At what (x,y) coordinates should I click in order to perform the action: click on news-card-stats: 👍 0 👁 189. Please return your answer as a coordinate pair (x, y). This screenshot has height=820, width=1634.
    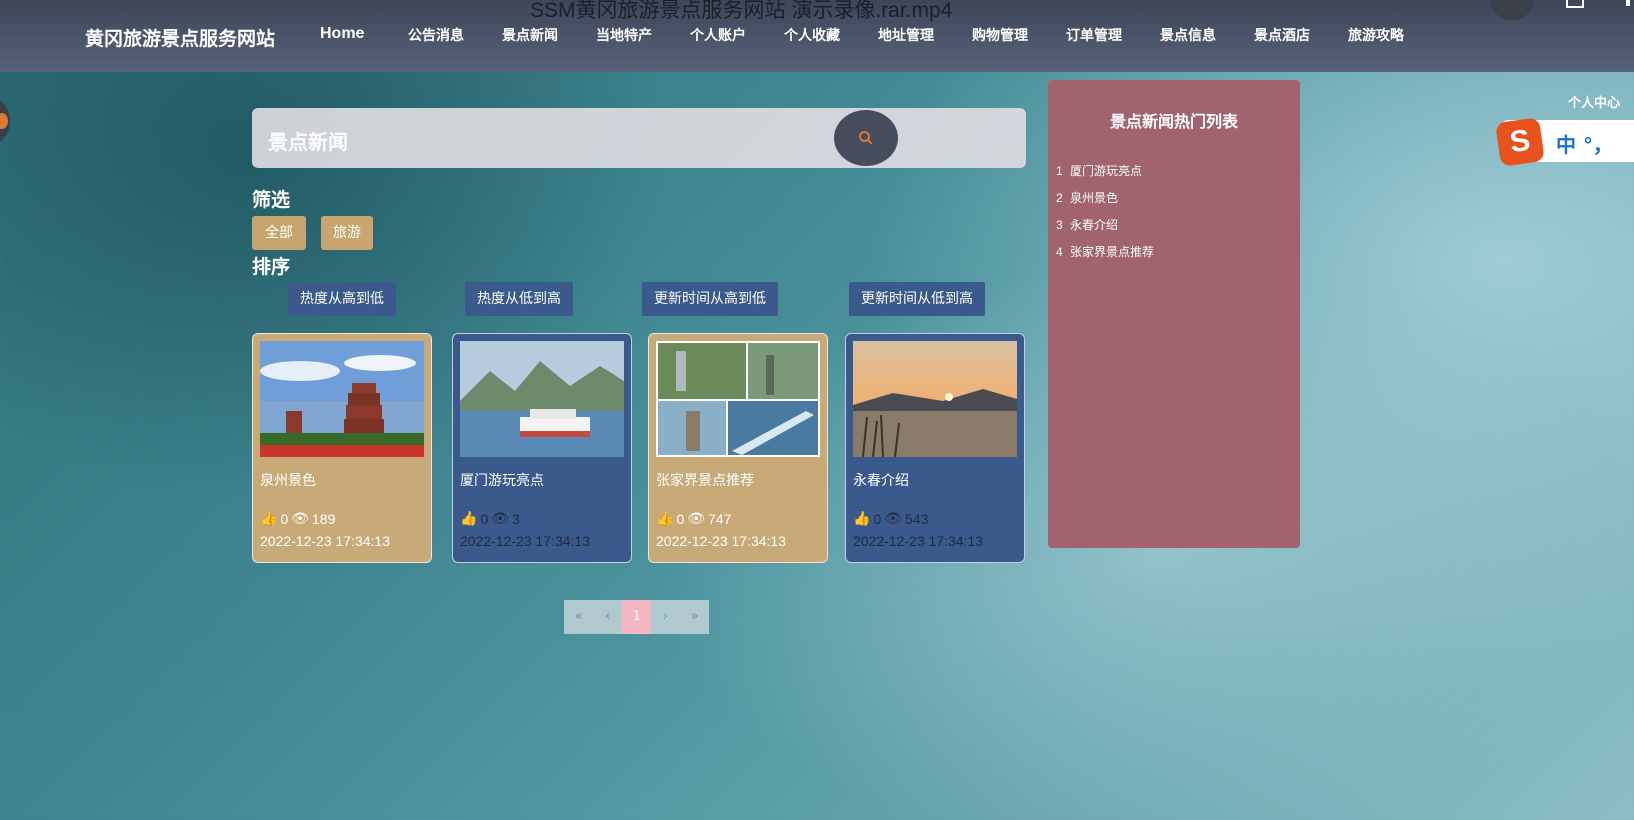
    Looking at the image, I should click on (299, 518).